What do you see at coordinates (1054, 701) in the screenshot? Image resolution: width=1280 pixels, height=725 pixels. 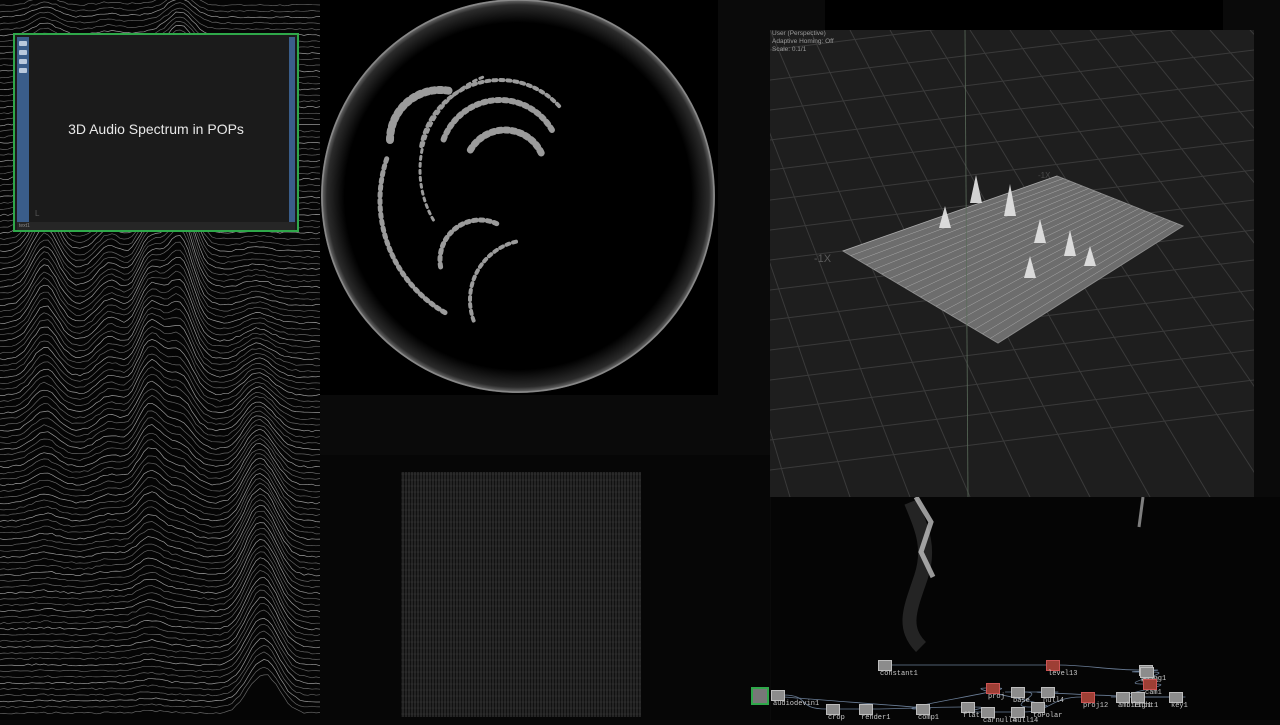 I see `network-node-label: null4` at bounding box center [1054, 701].